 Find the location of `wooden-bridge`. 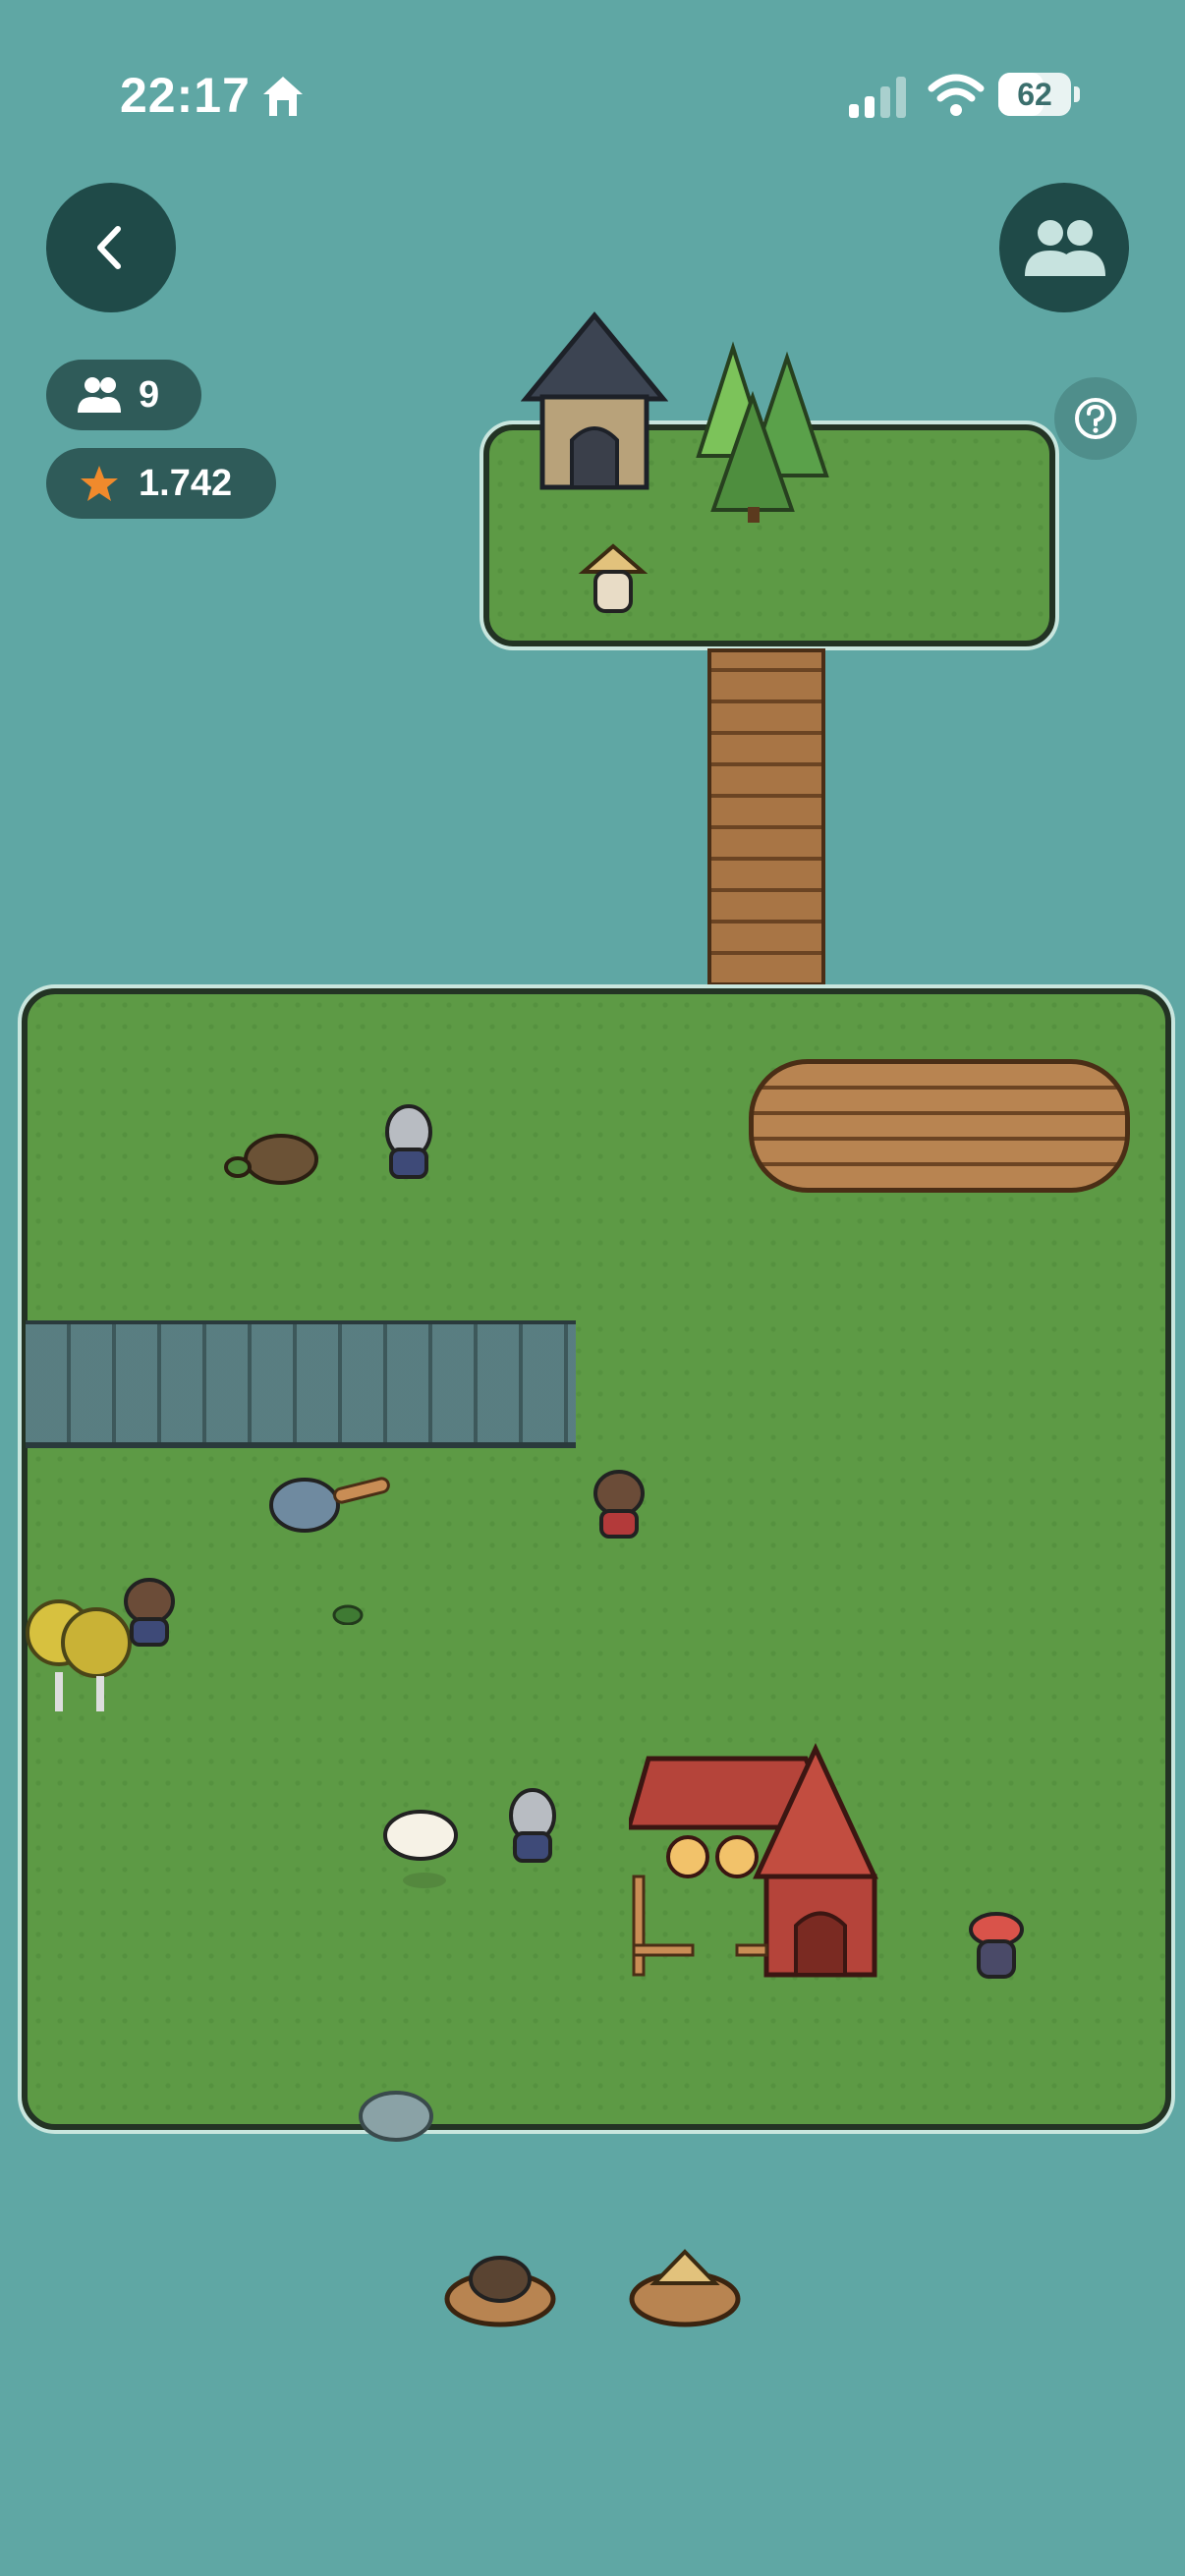

wooden-bridge is located at coordinates (766, 817).